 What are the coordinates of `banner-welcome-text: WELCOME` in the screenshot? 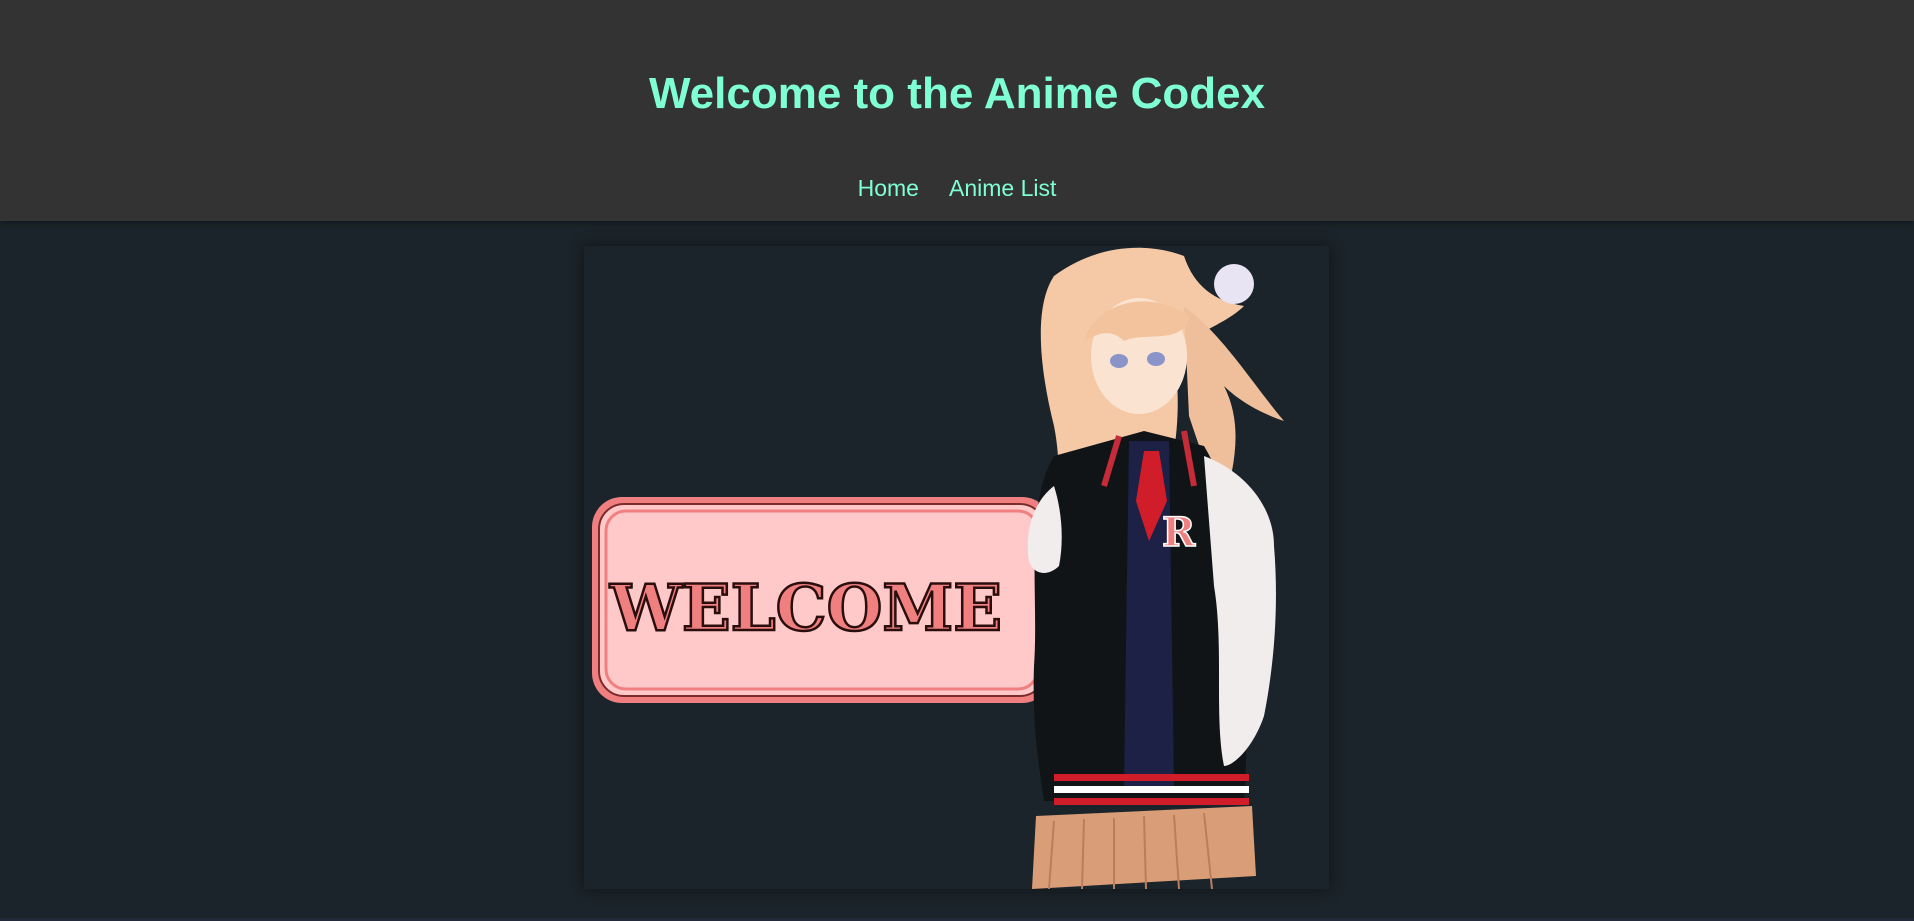 It's located at (805, 608).